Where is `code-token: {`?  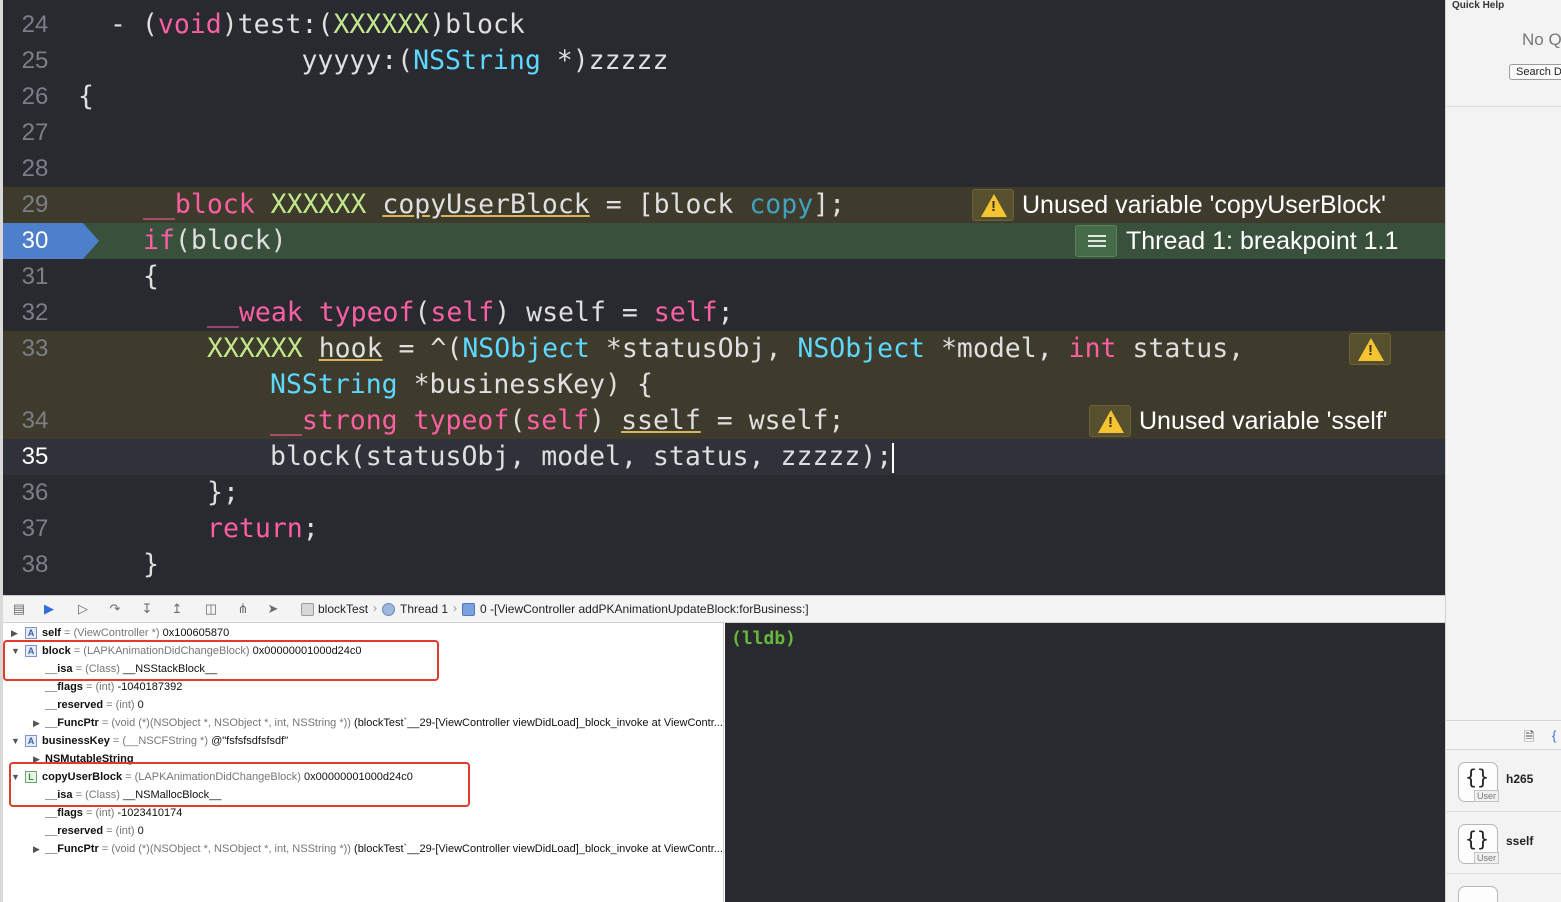 code-token: { is located at coordinates (86, 96).